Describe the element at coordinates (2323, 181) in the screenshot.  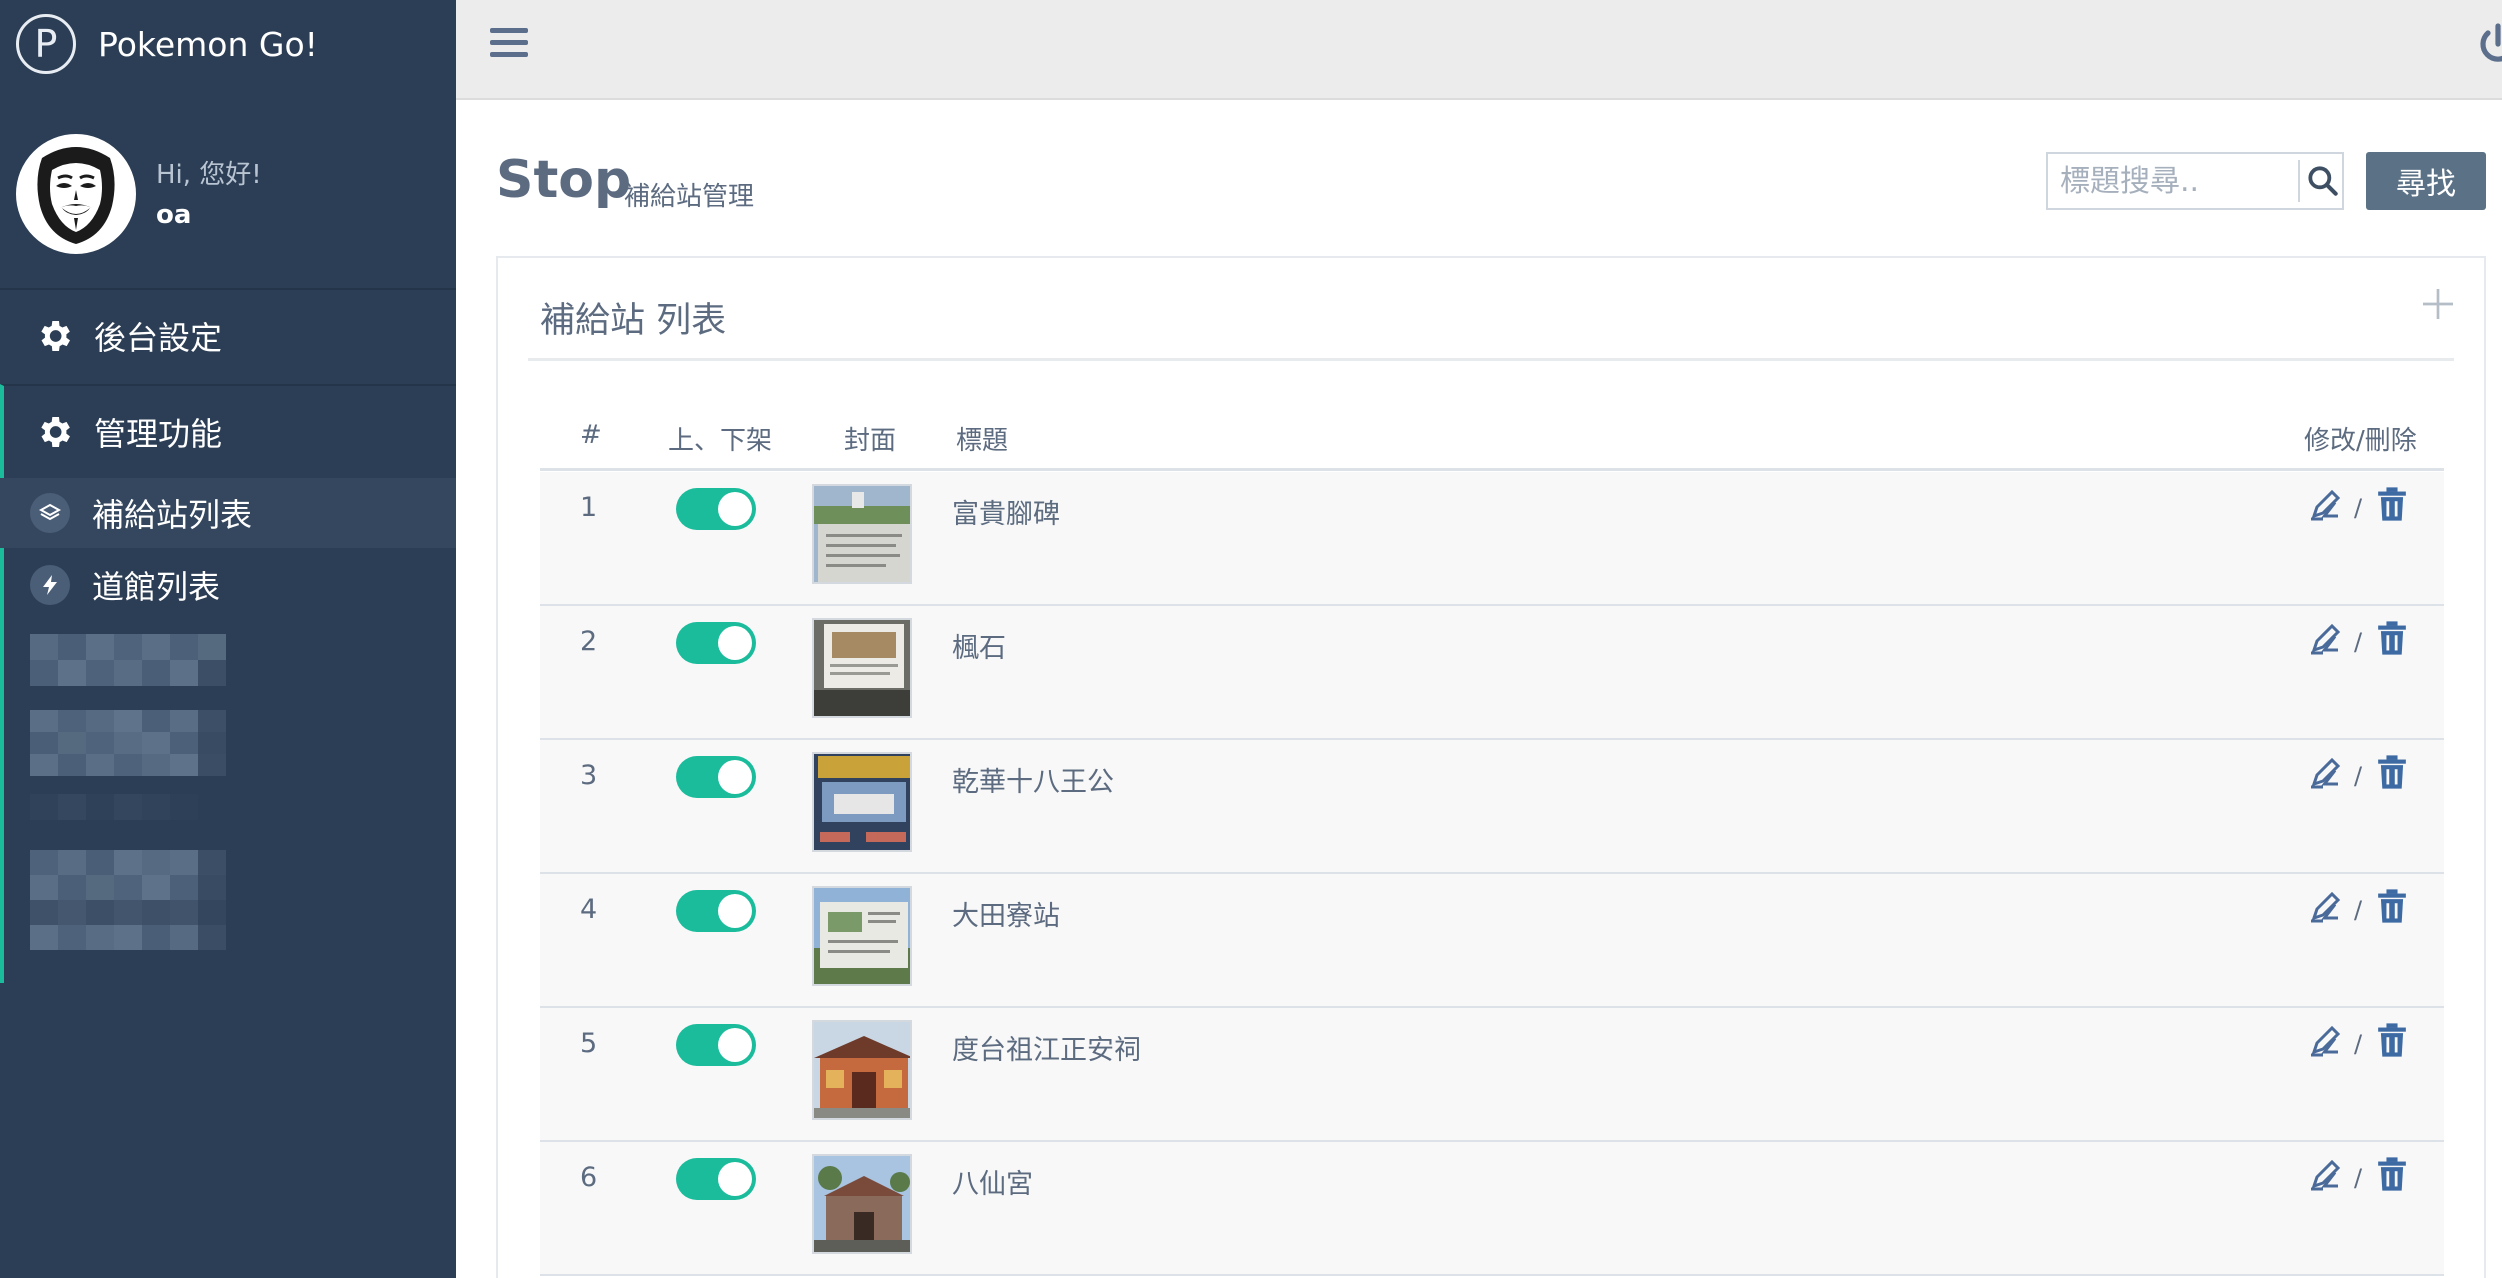
I see `search-icon` at that location.